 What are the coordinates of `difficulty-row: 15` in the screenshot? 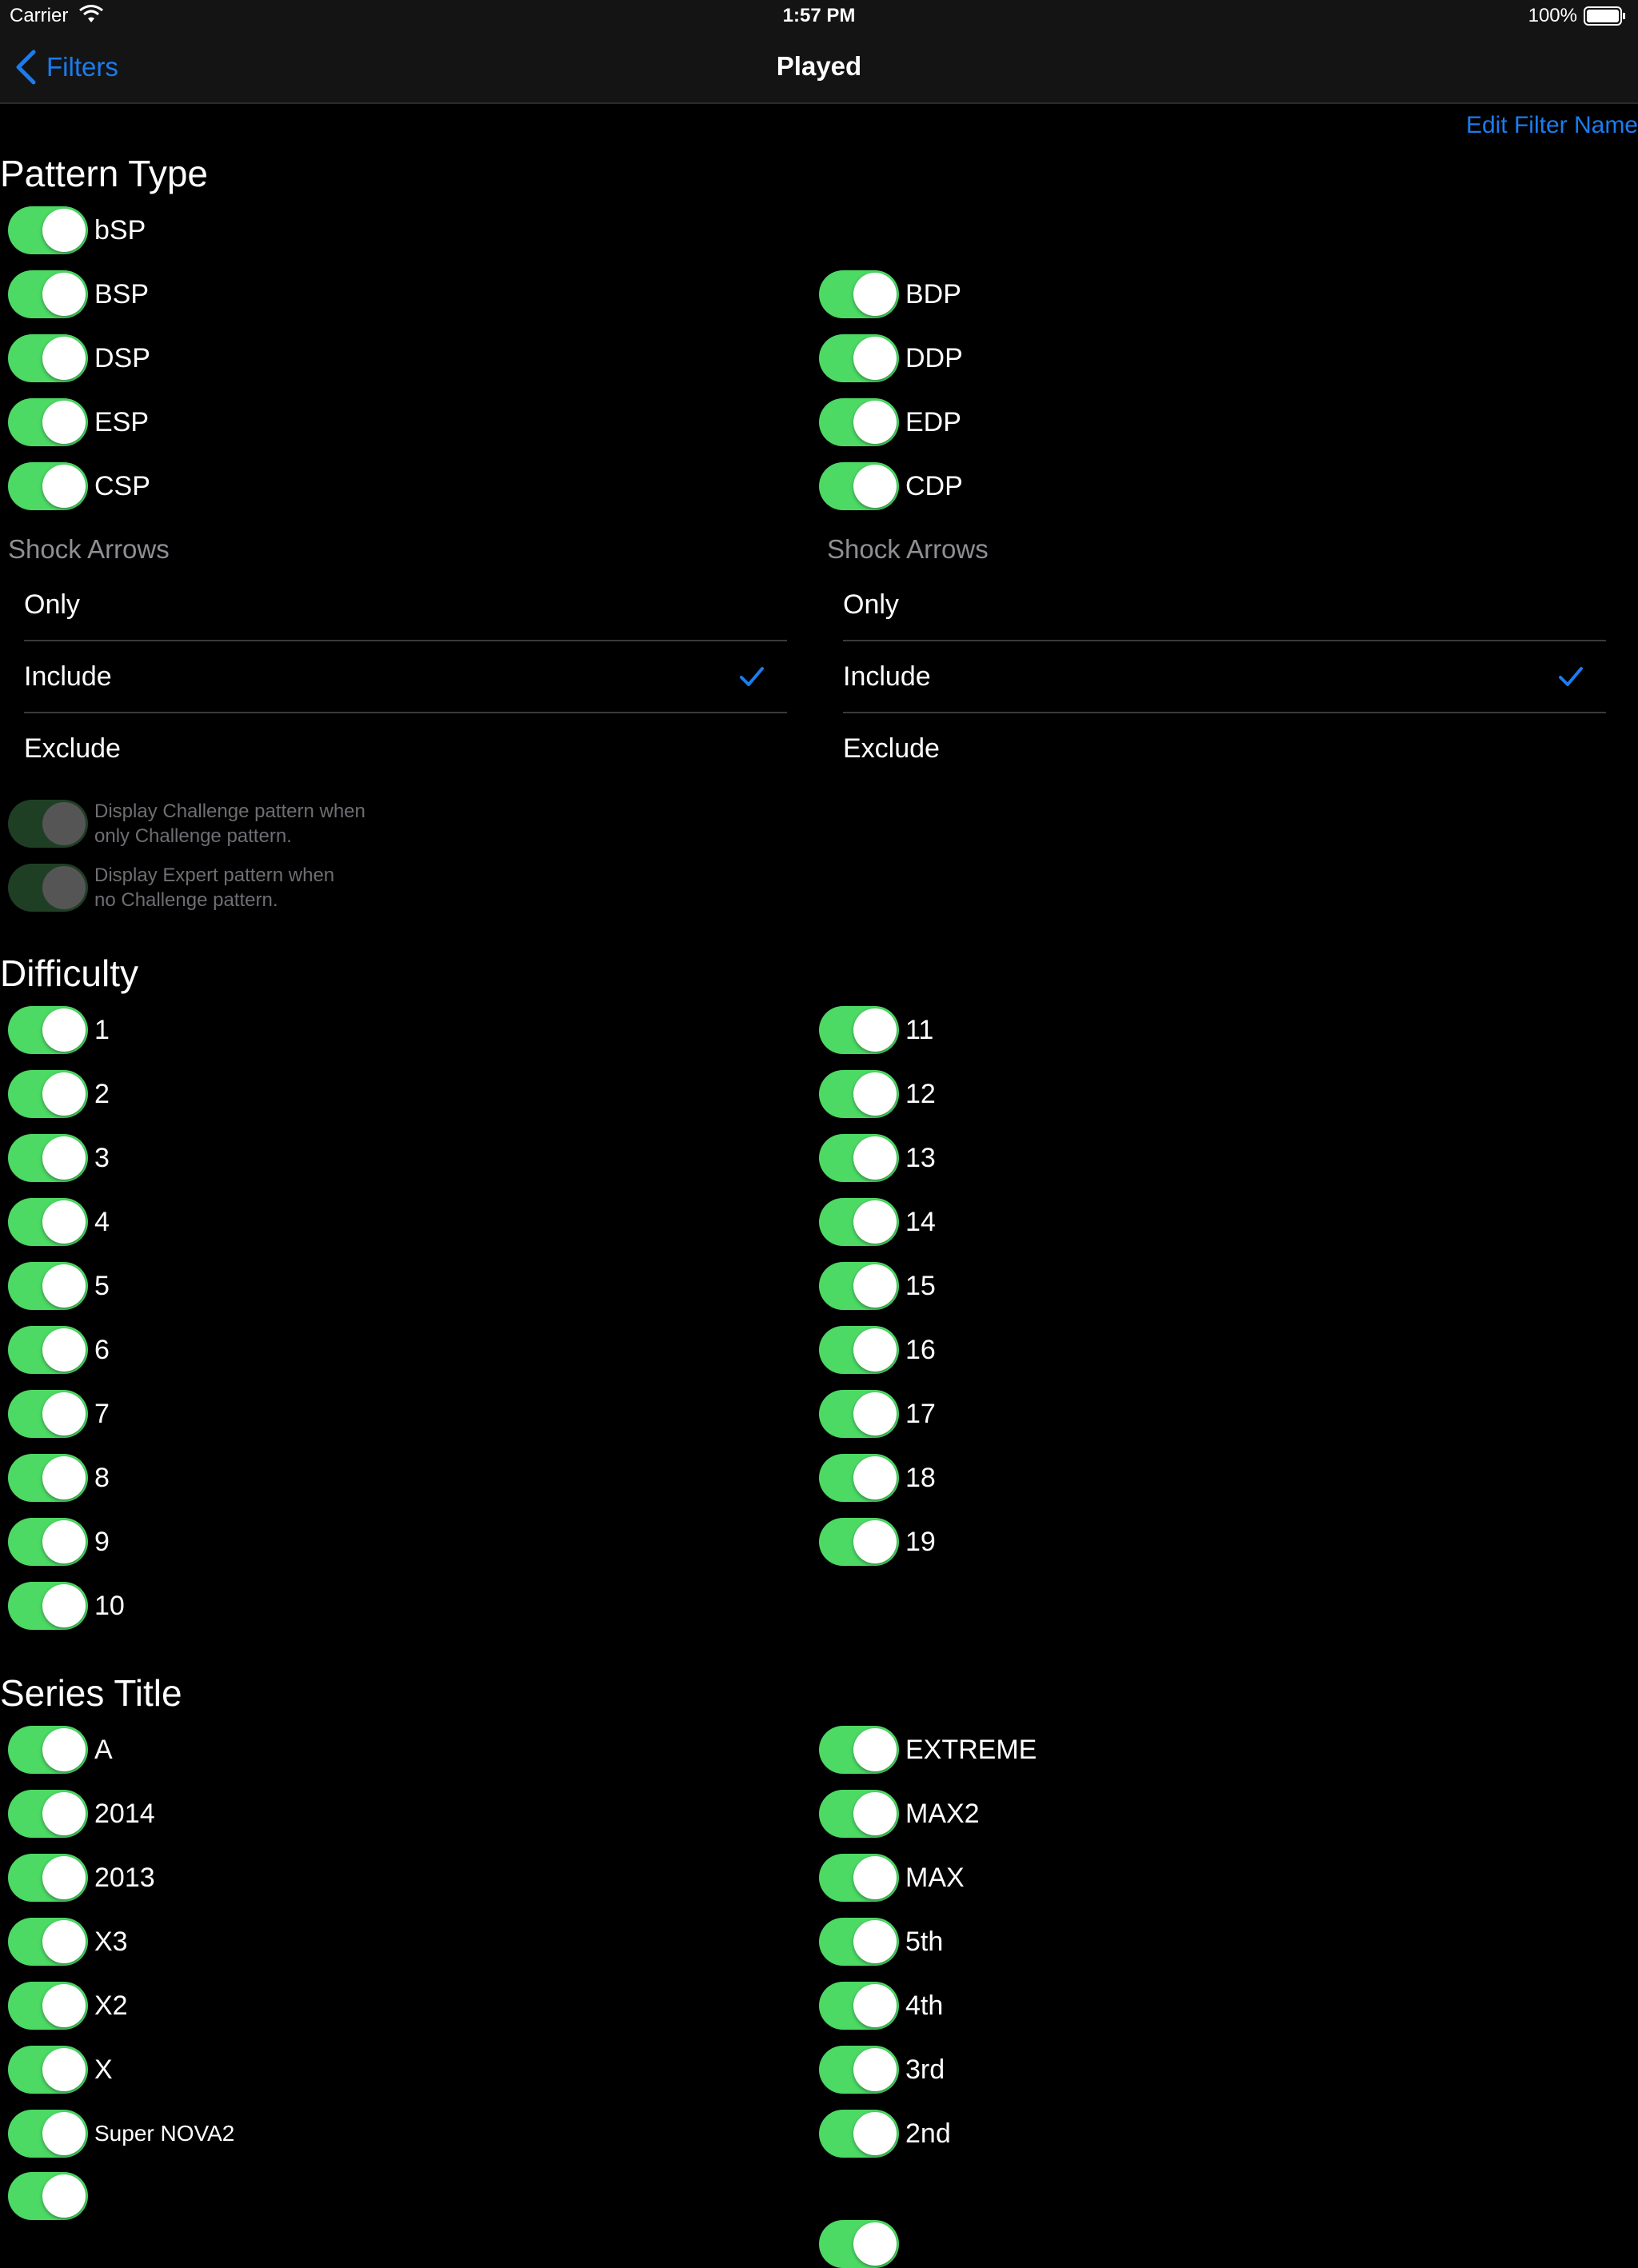 It's located at (877, 1286).